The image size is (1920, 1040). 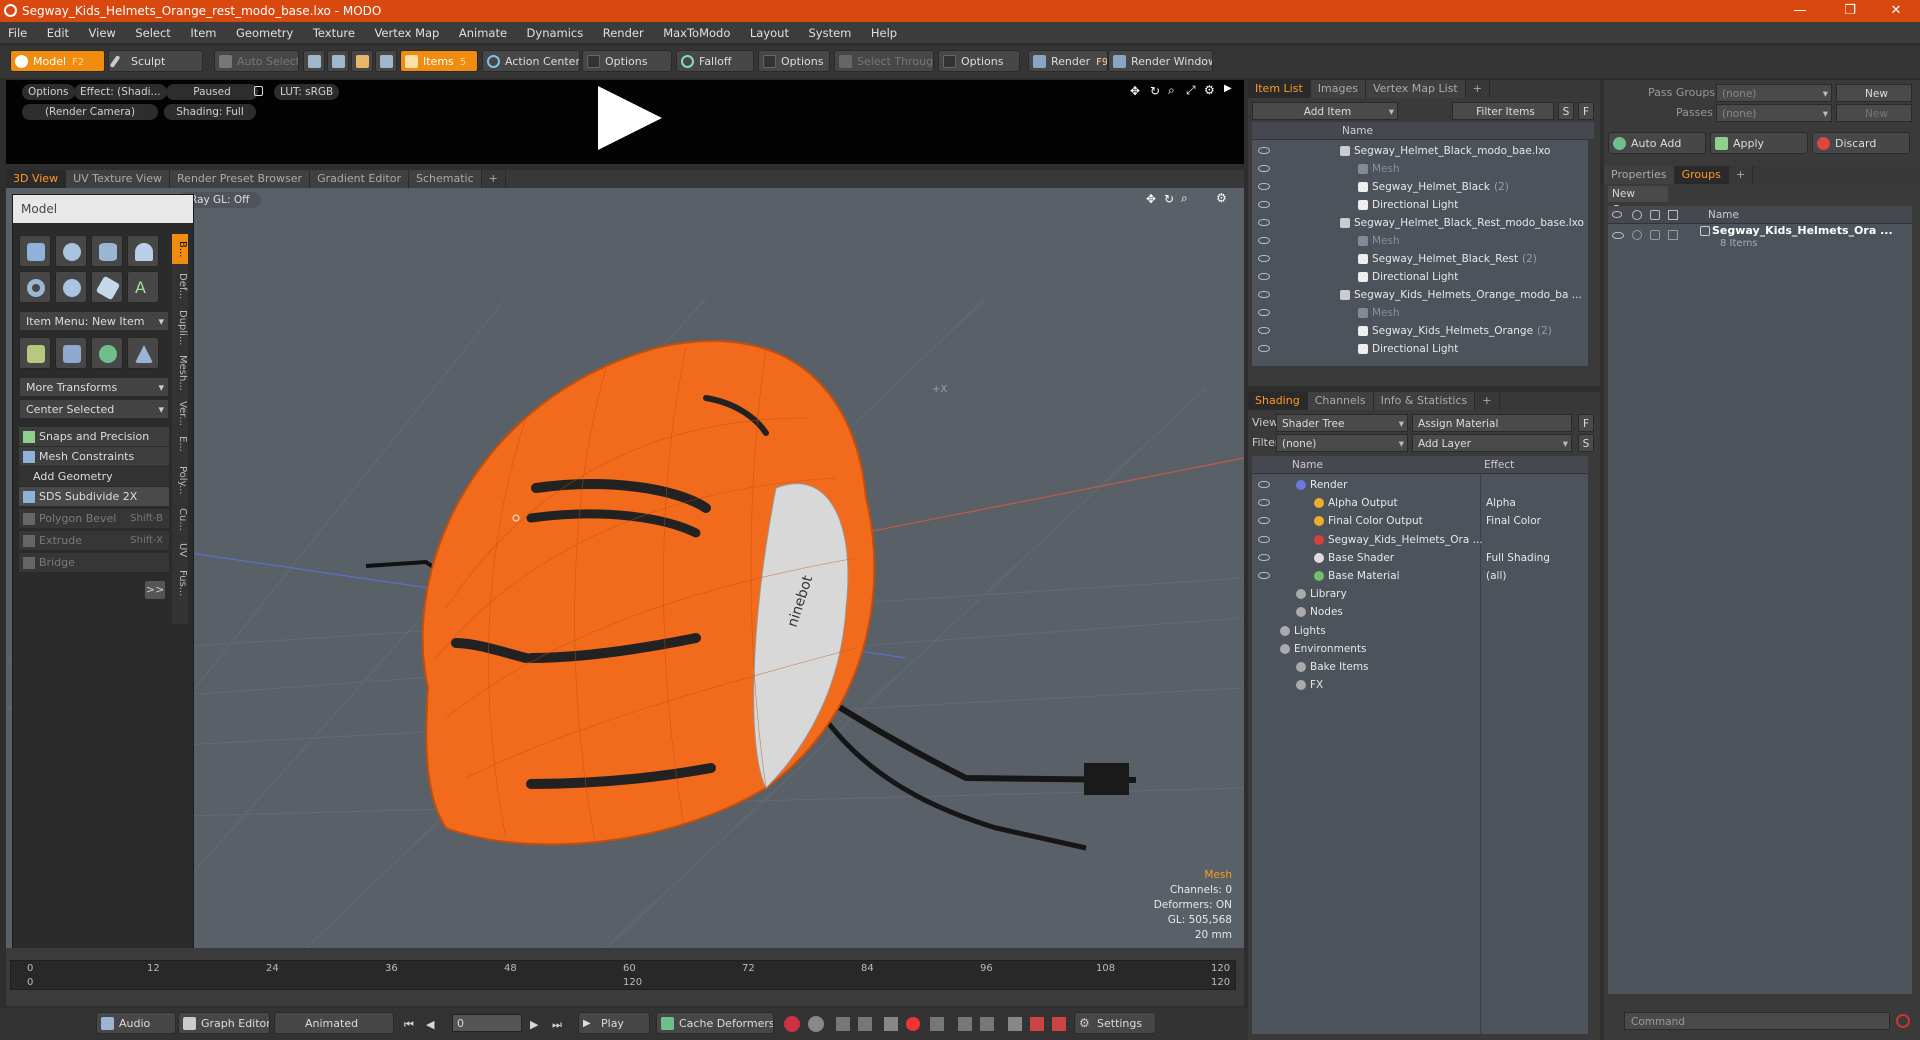 I want to click on edges-mode-button, so click(x=338, y=61).